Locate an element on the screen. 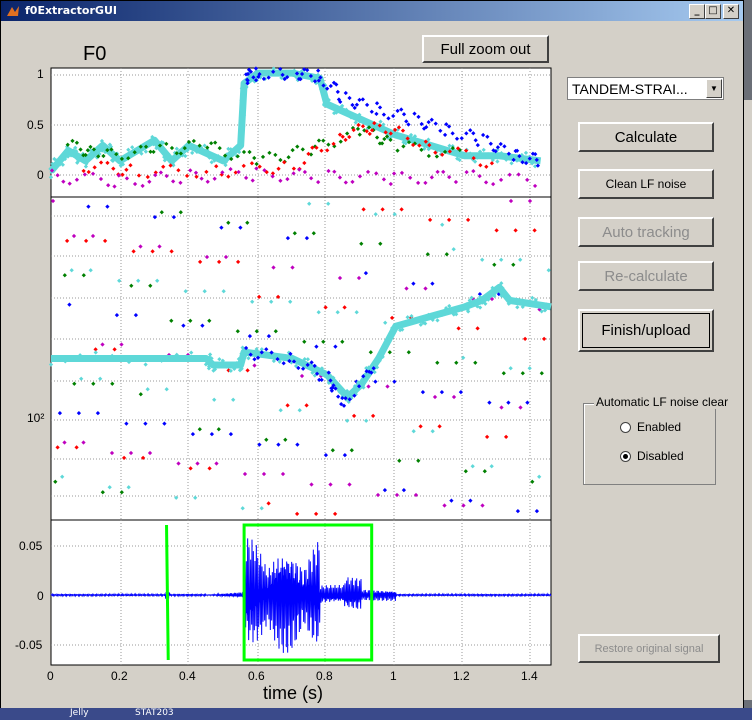 This screenshot has height=720, width=752. taskbar-item: STAT203 is located at coordinates (154, 713).